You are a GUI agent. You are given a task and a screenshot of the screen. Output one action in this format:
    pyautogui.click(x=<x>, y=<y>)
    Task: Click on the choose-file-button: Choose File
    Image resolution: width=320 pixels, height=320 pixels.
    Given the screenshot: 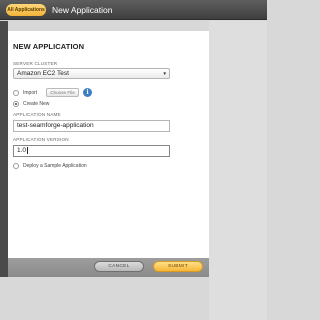 What is the action you would take?
    pyautogui.click(x=62, y=92)
    